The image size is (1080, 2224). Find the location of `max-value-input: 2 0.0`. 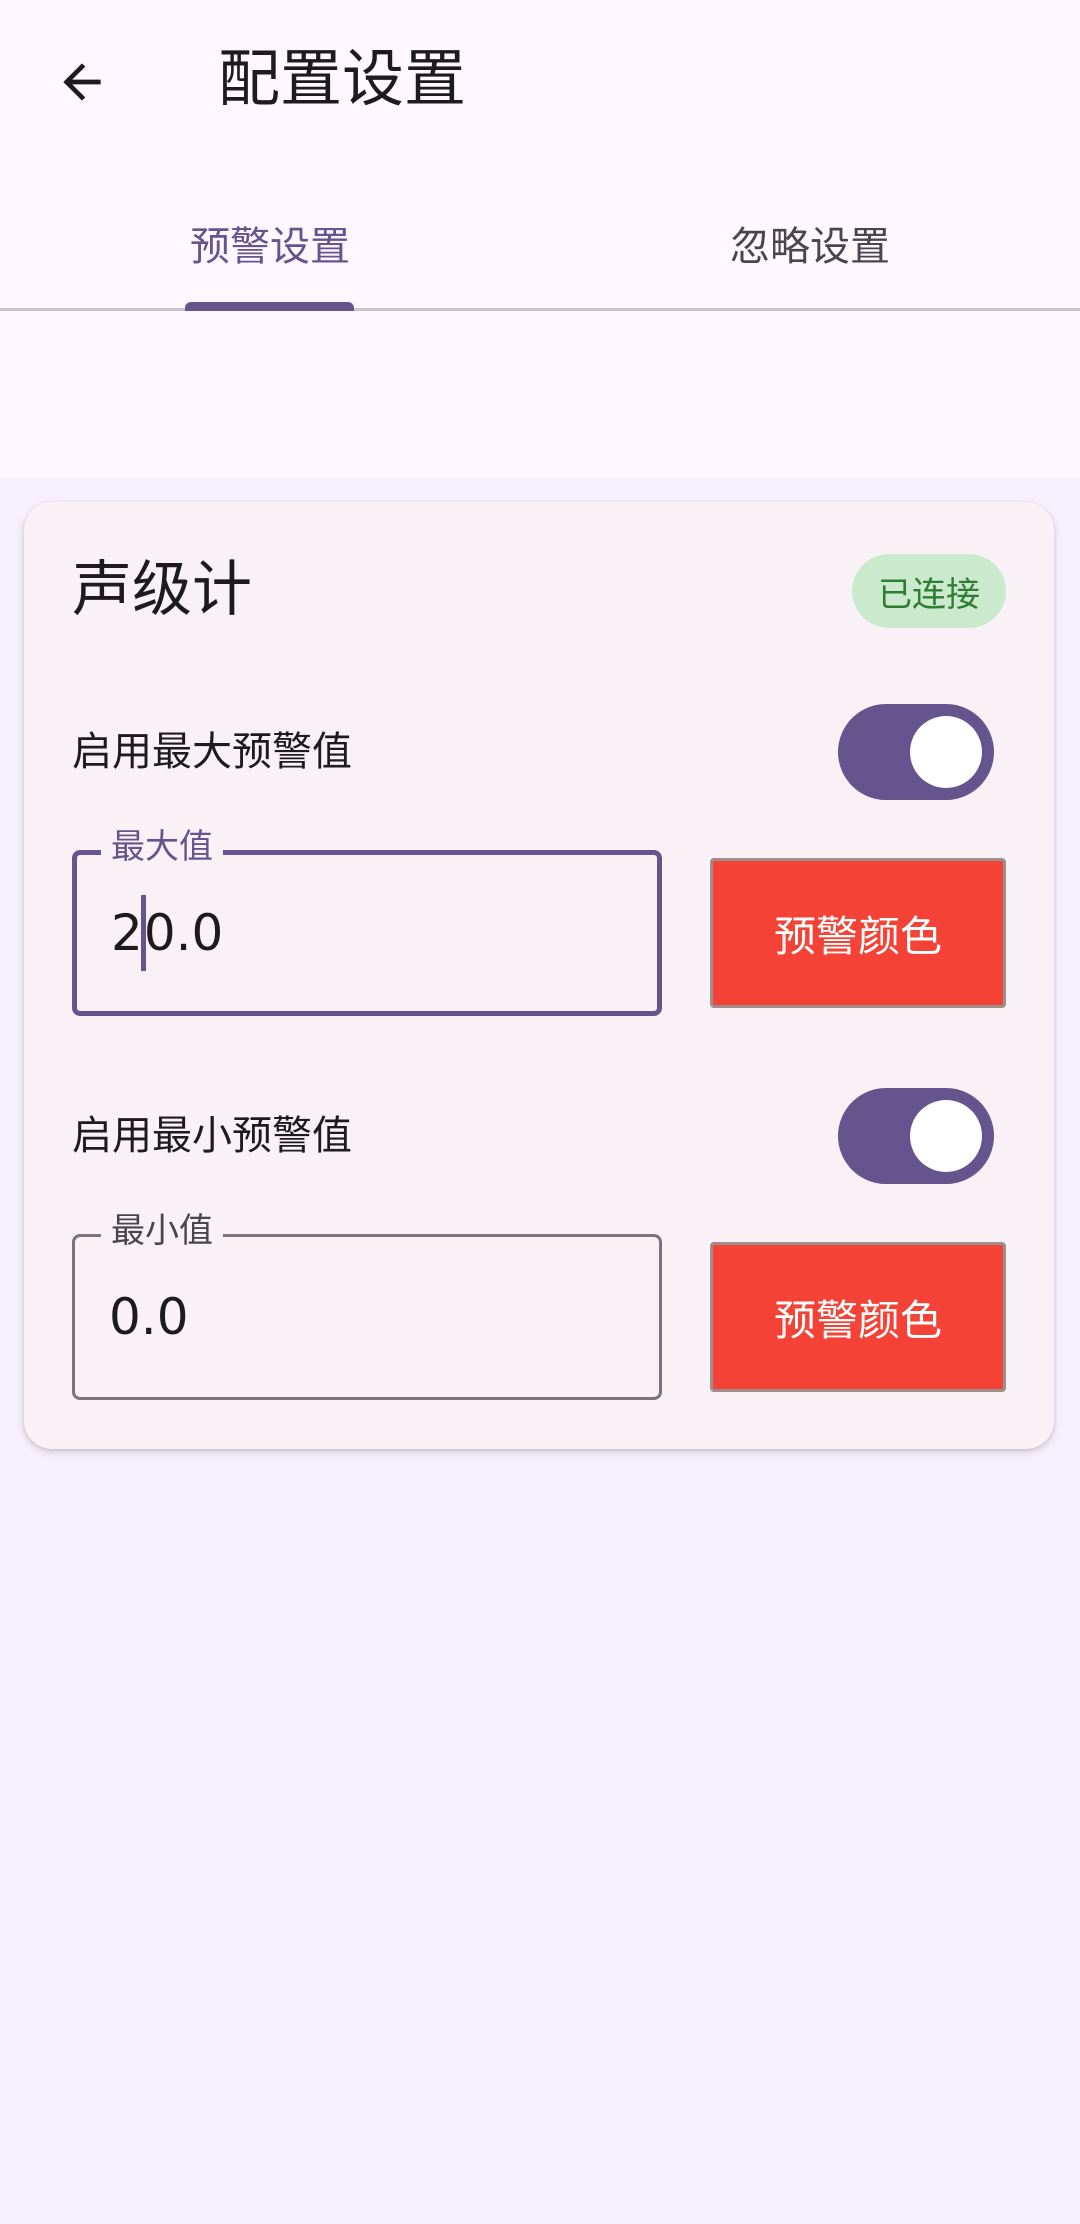

max-value-input: 2 0.0 is located at coordinates (167, 933).